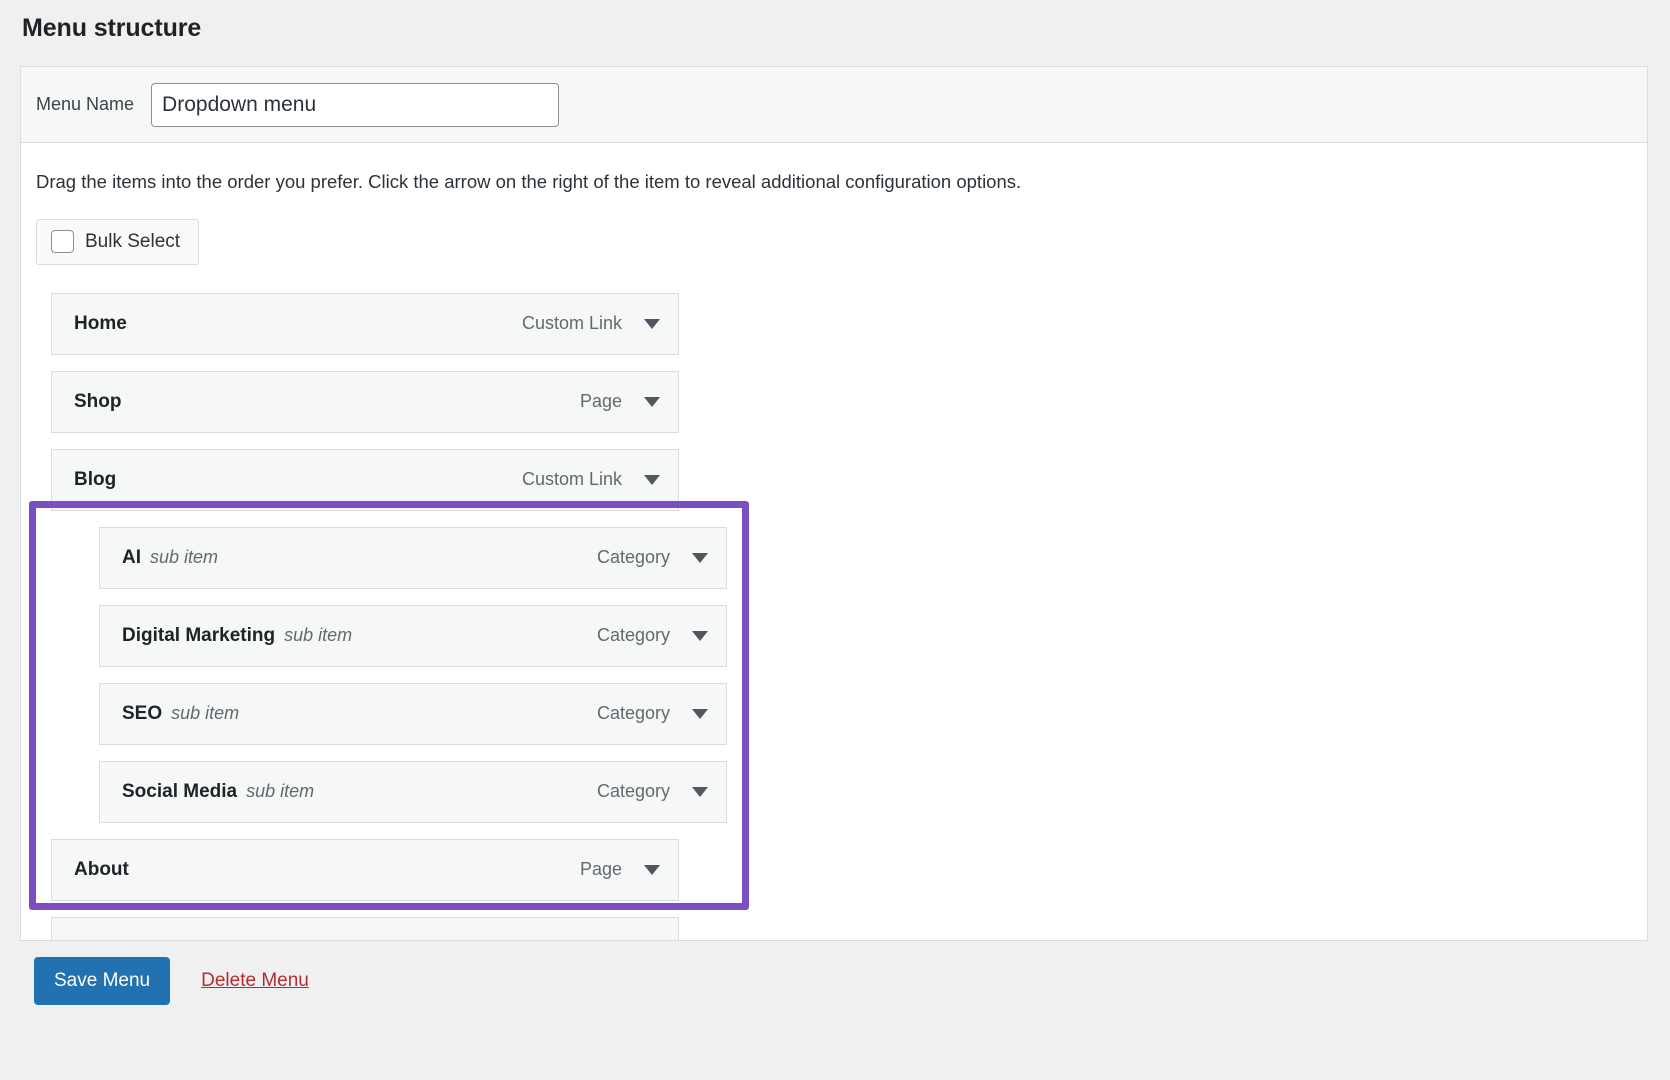 This screenshot has width=1670, height=1080. I want to click on menu-item-row: Social Media sub item Category, so click(413, 791).